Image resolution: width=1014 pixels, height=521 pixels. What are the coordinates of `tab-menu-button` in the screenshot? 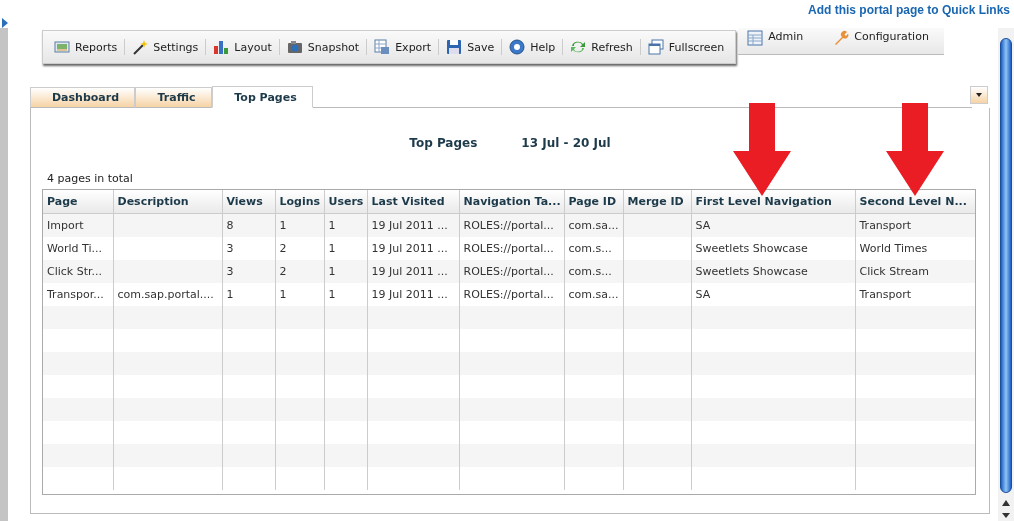 It's located at (979, 95).